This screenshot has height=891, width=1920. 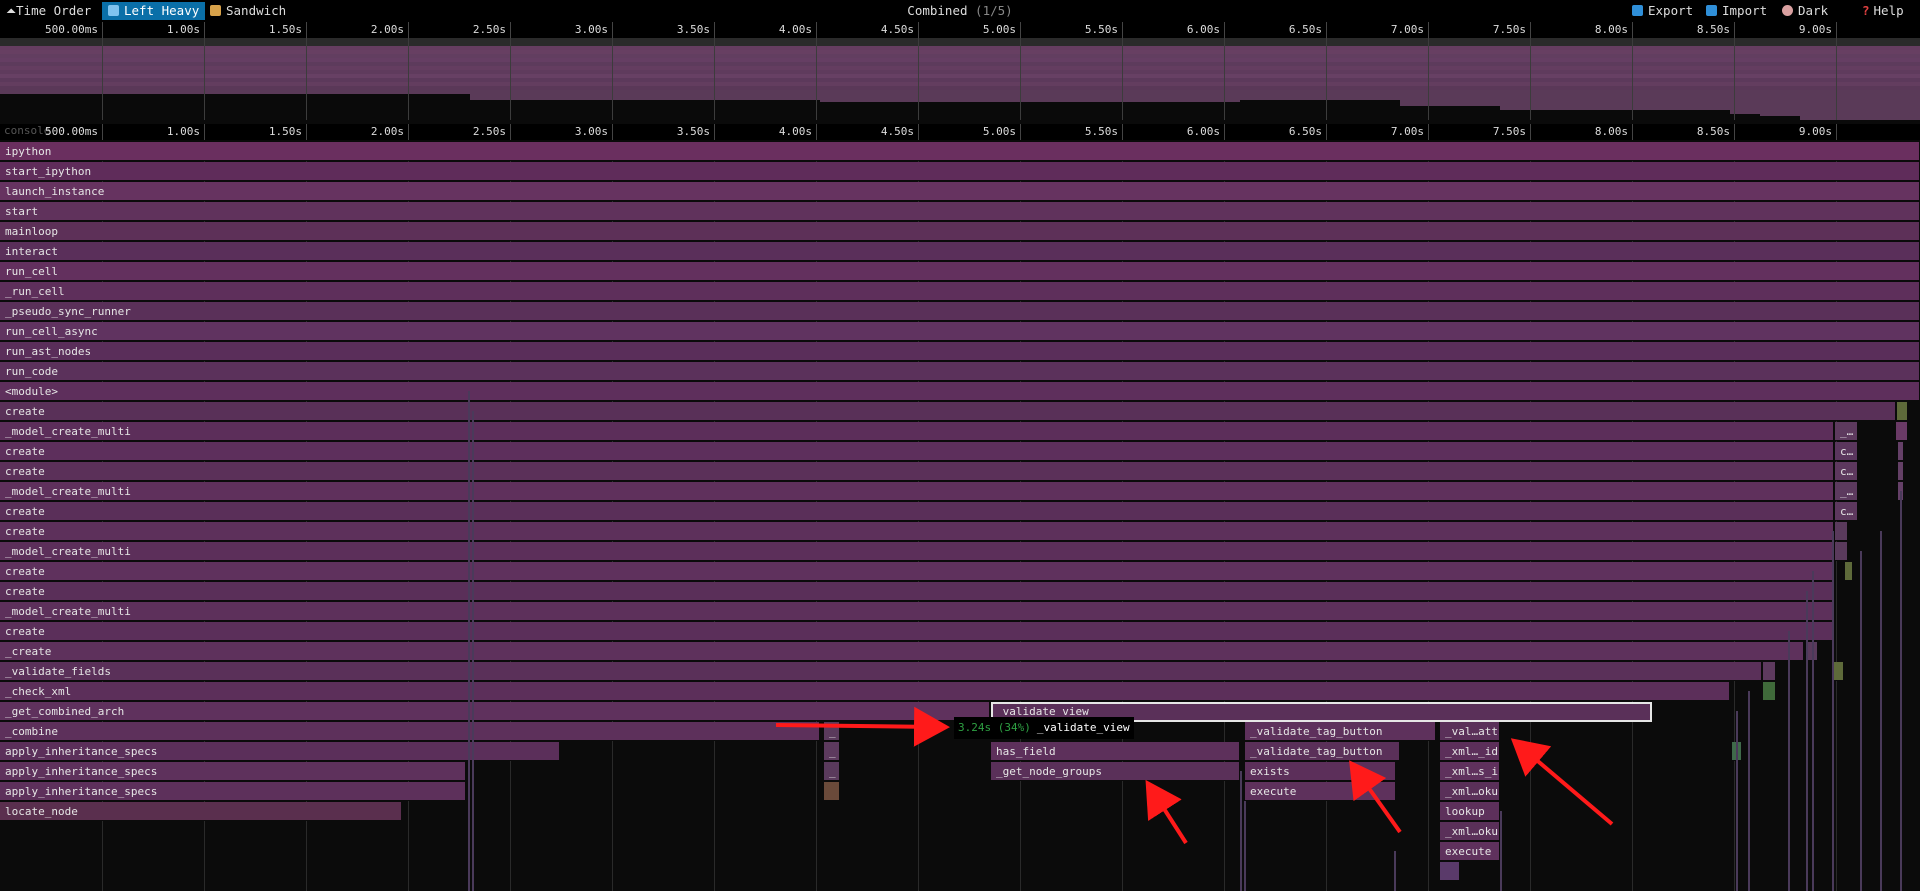 I want to click on flame-frame: _get_combined_arch, so click(x=495, y=711).